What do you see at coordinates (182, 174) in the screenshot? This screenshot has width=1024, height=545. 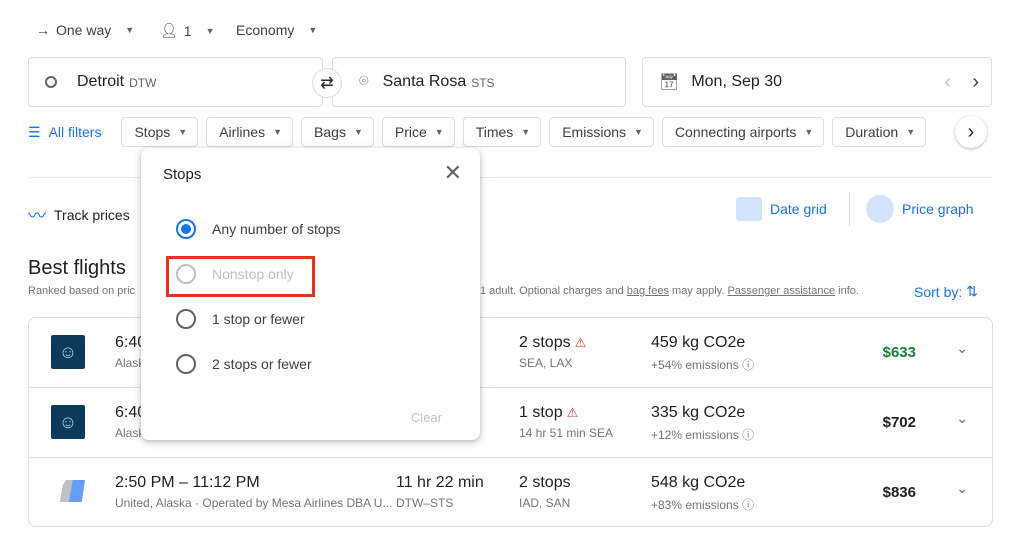 I see `popup-title: Stops` at bounding box center [182, 174].